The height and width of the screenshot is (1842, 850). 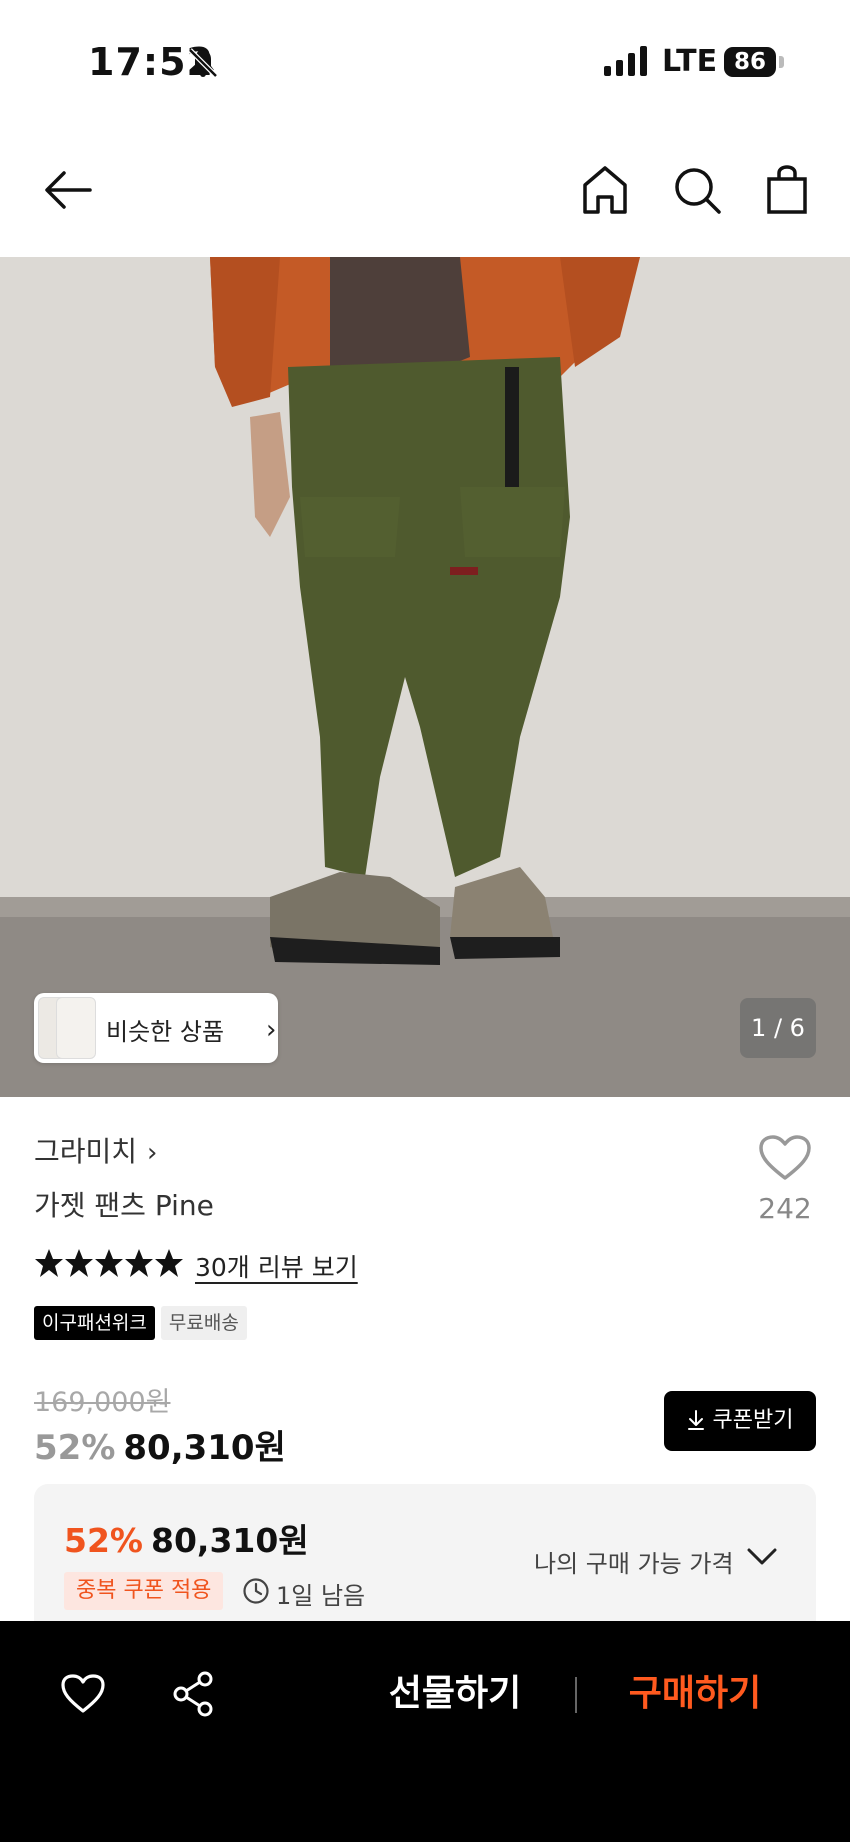 What do you see at coordinates (75, 1448) in the screenshot?
I see `discount-rate: 52%` at bounding box center [75, 1448].